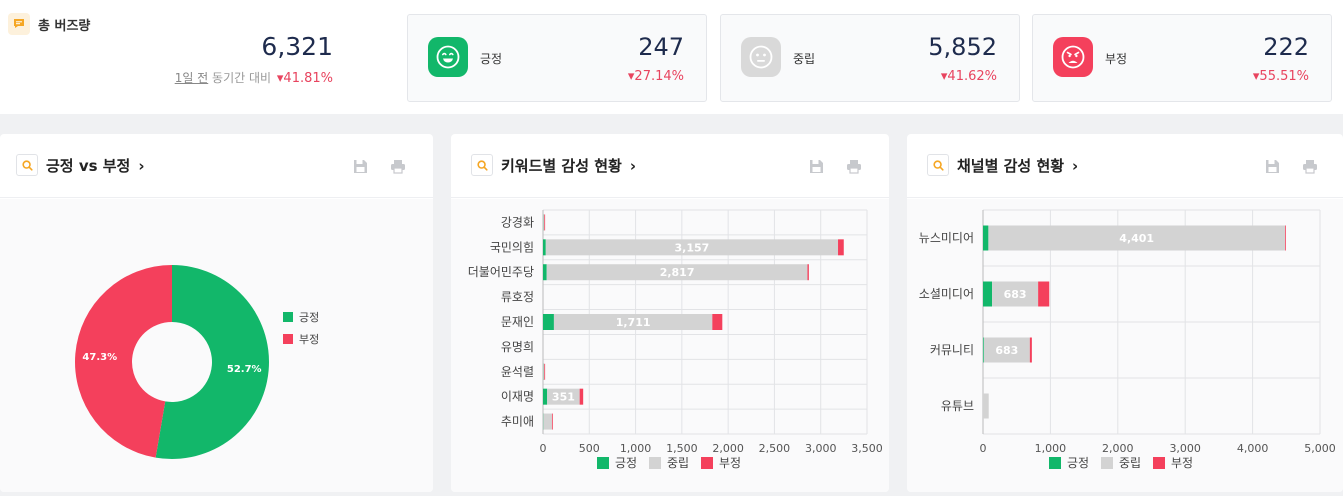  Describe the element at coordinates (501, 272) in the screenshot. I see `y-tick-label: 더불어민주당` at that location.